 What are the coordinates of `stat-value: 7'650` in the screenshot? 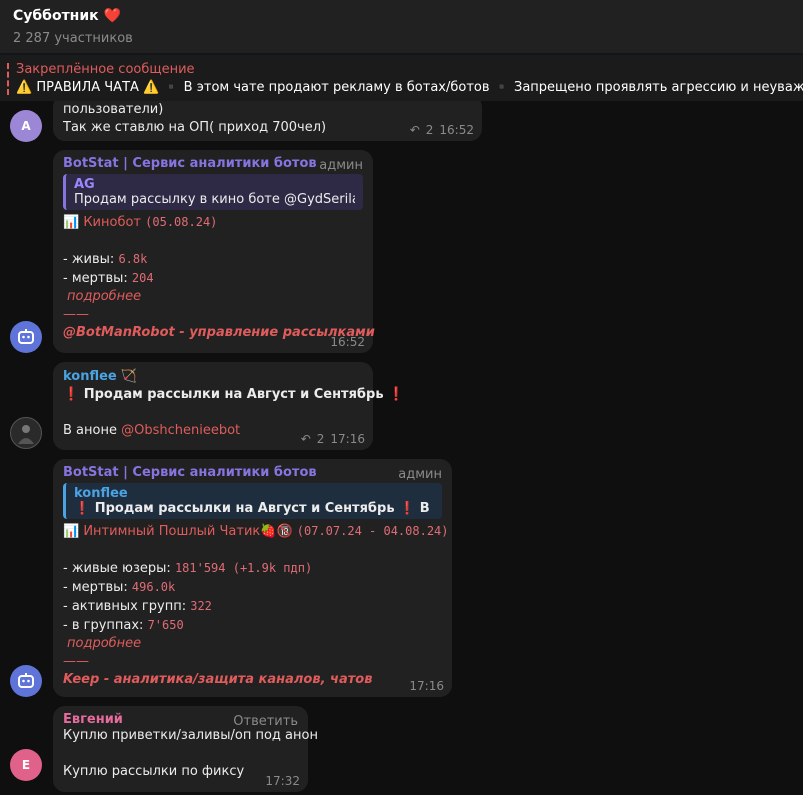 It's located at (165, 625).